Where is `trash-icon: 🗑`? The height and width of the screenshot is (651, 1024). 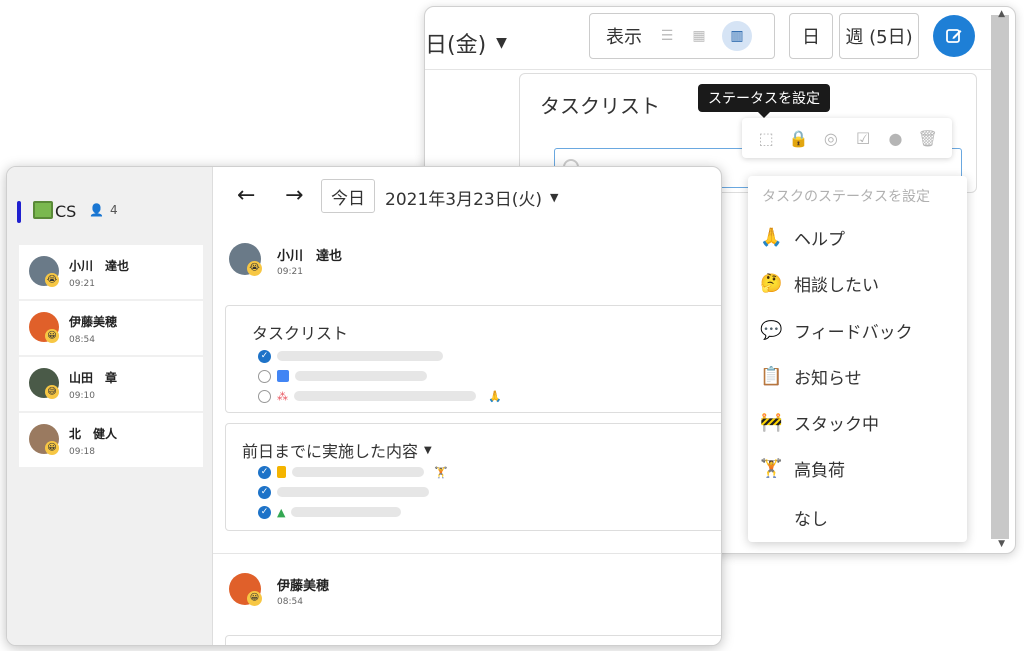 trash-icon: 🗑 is located at coordinates (928, 138).